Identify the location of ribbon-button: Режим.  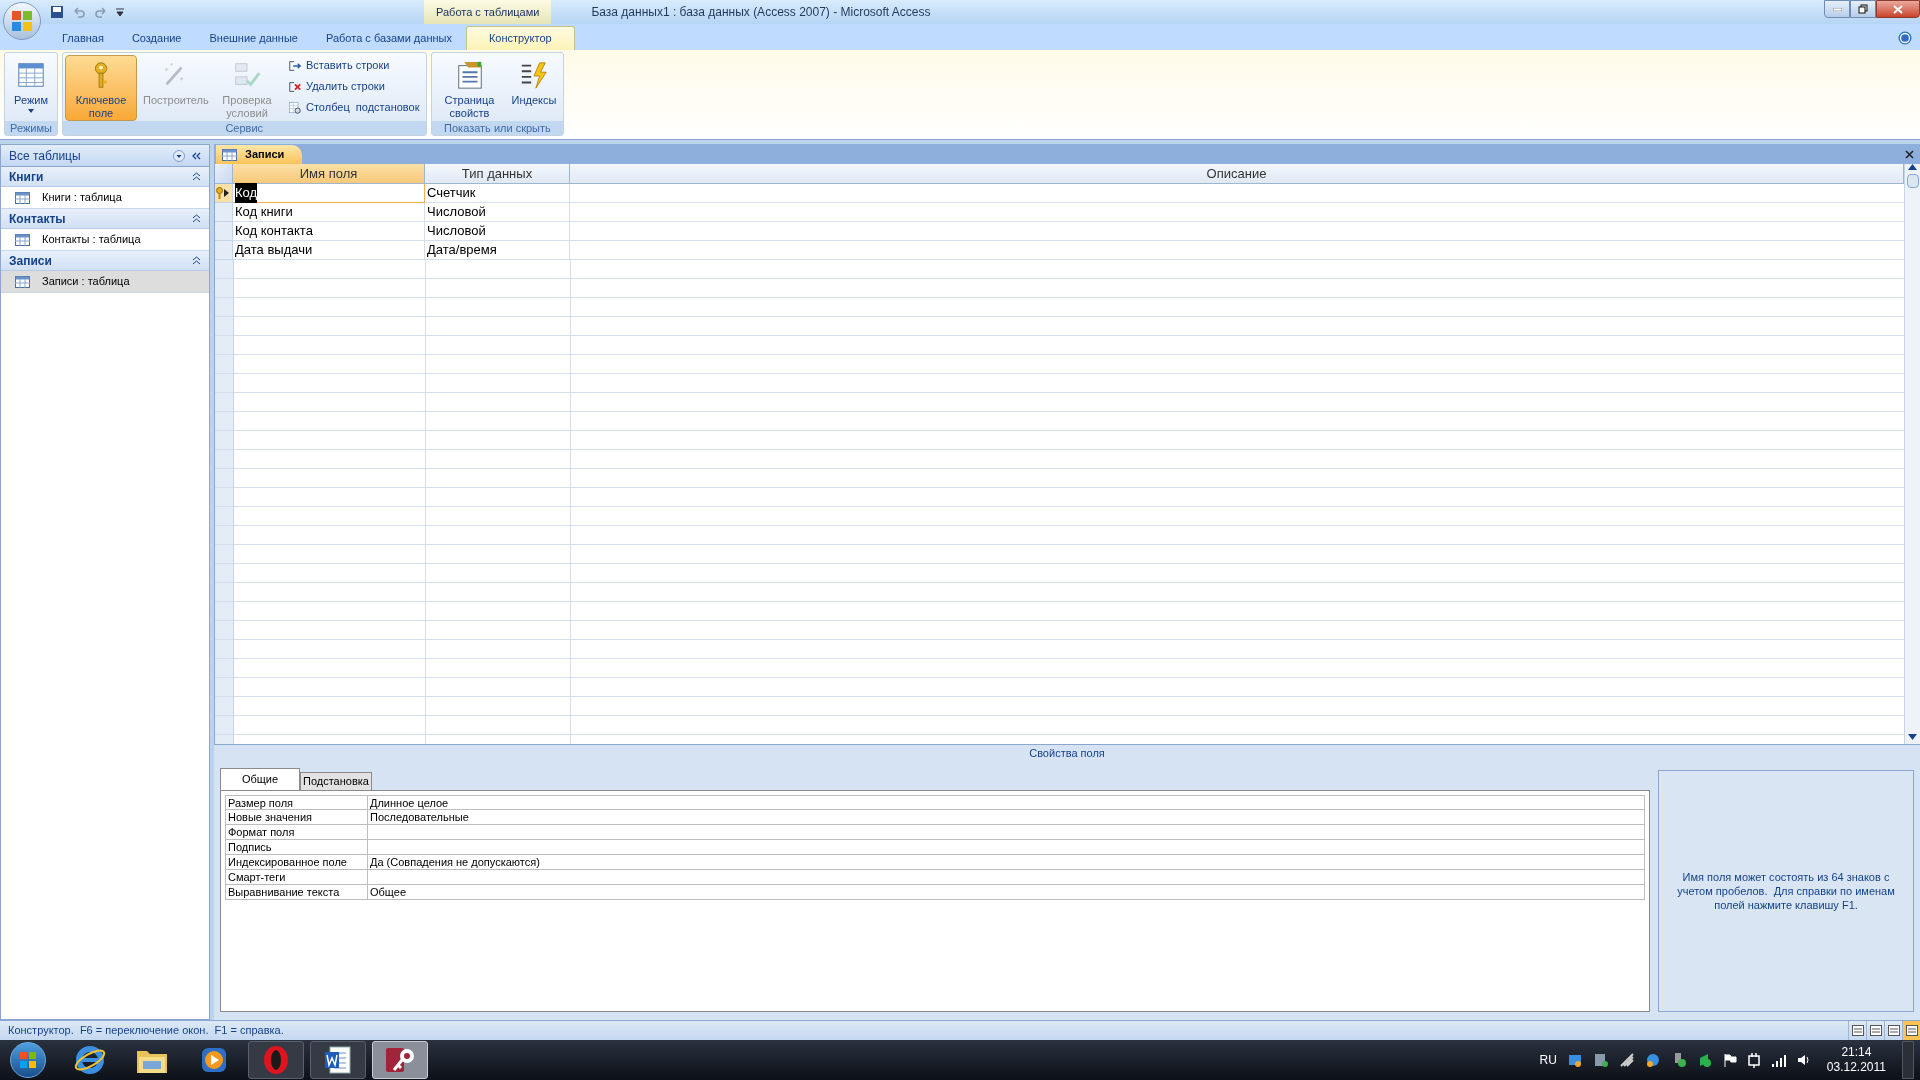
(31, 88).